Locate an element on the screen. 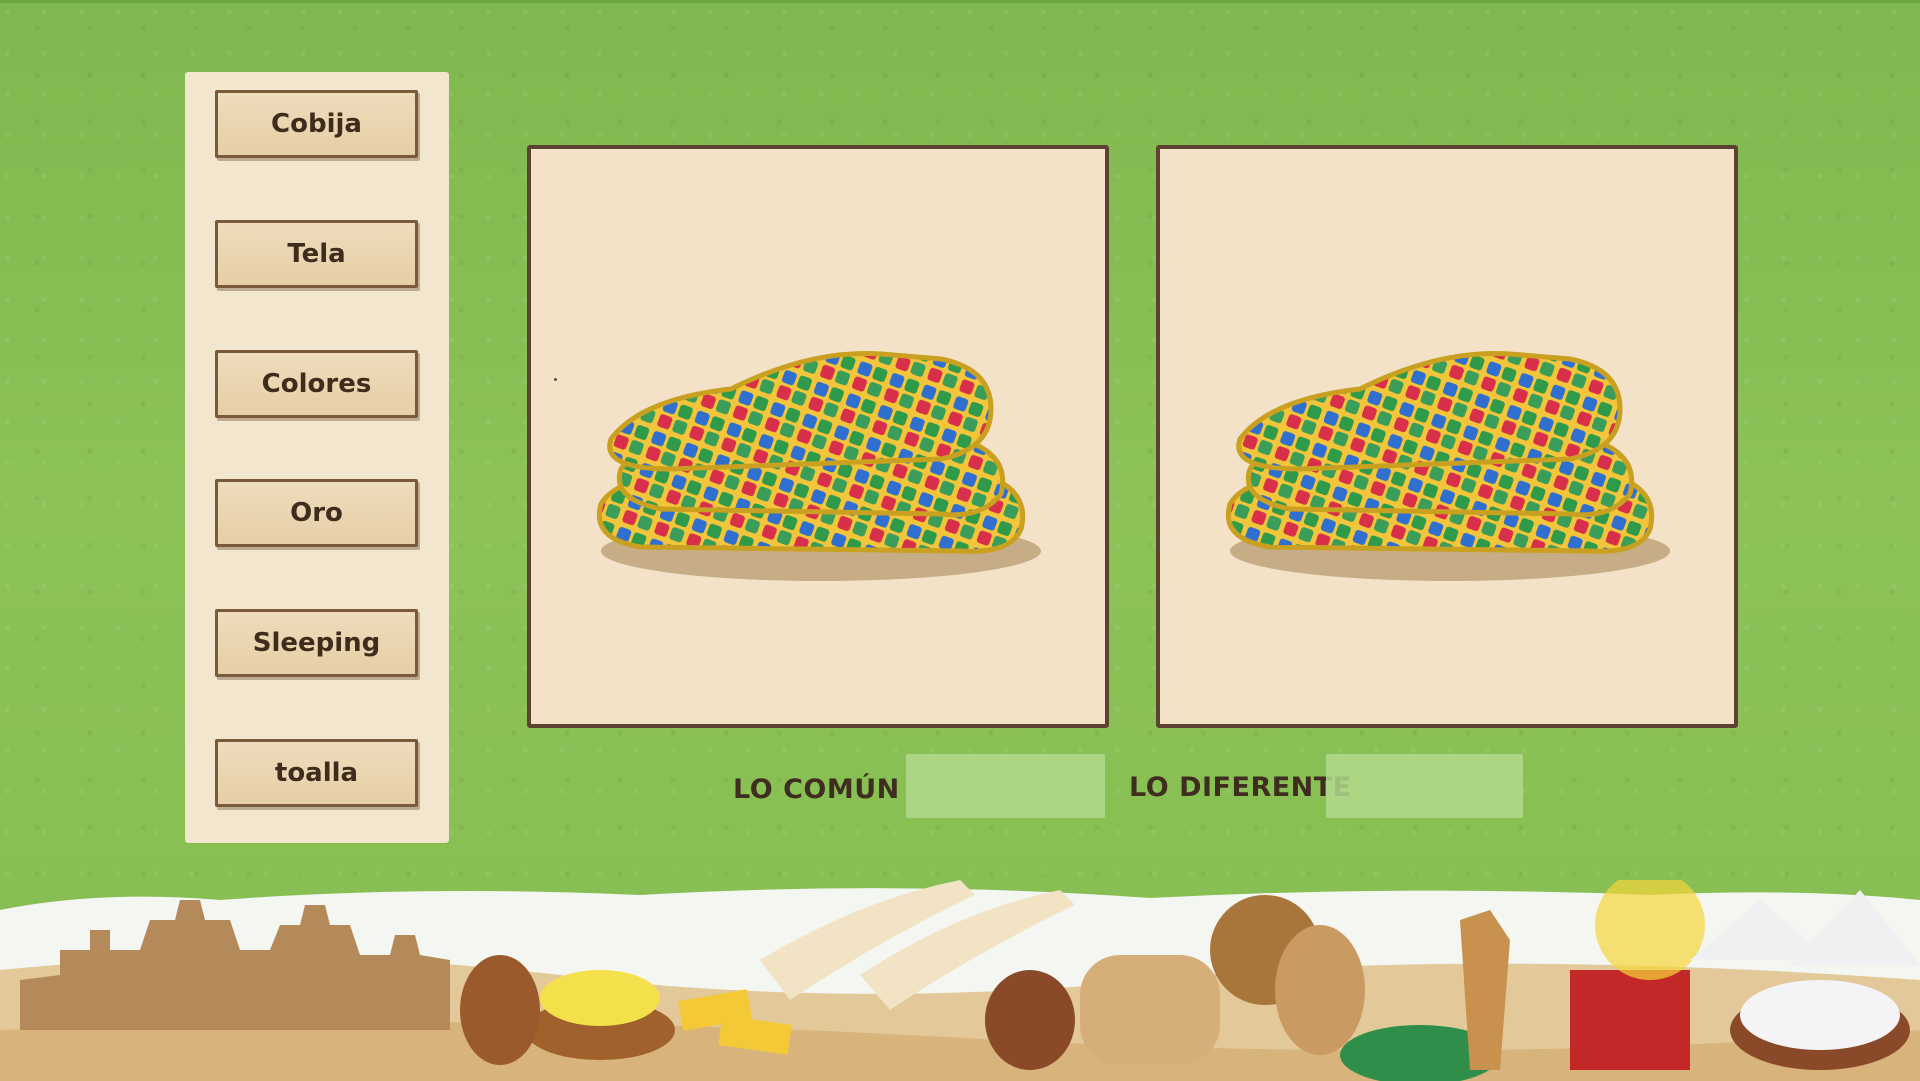 Image resolution: width=1920 pixels, height=1081 pixels. common-drop-slot is located at coordinates (1005, 786).